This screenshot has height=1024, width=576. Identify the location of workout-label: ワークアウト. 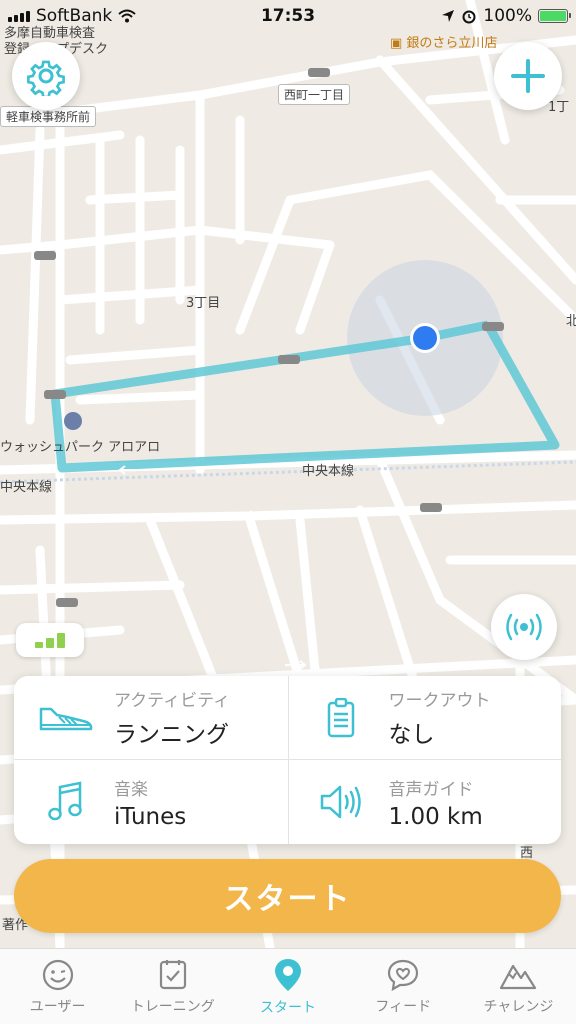
(439, 701).